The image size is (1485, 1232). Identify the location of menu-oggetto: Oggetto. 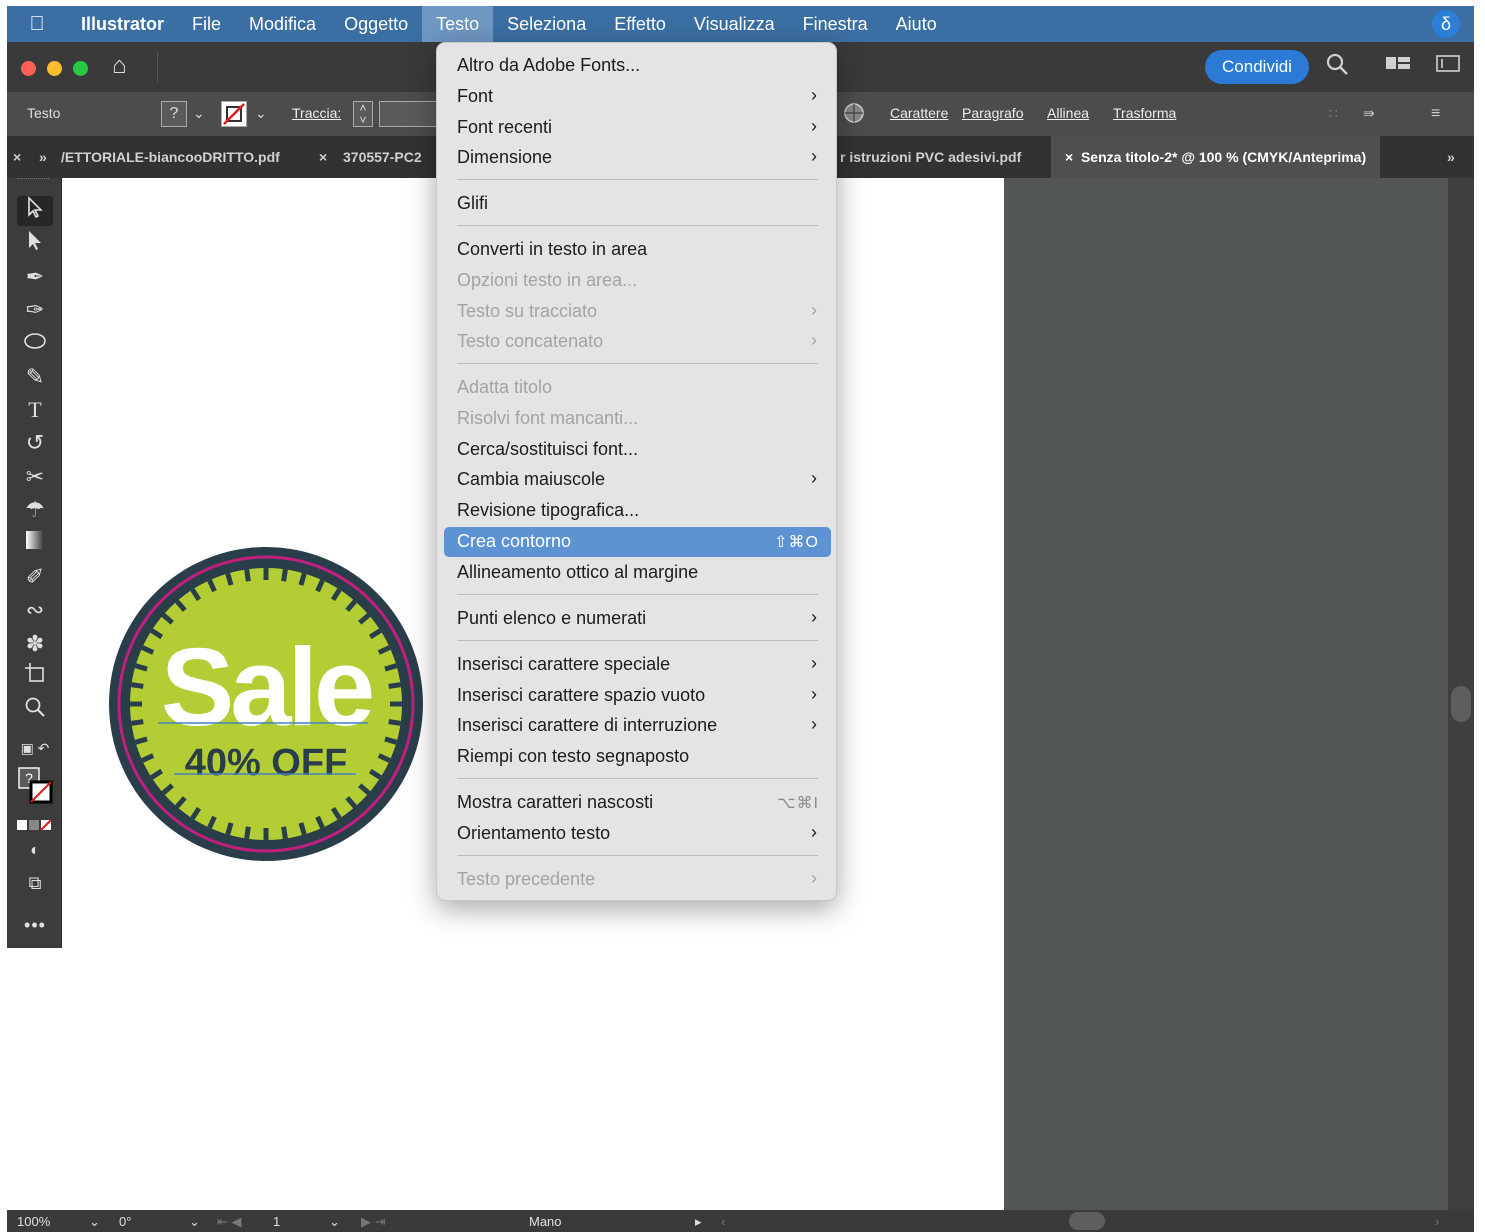
(376, 24).